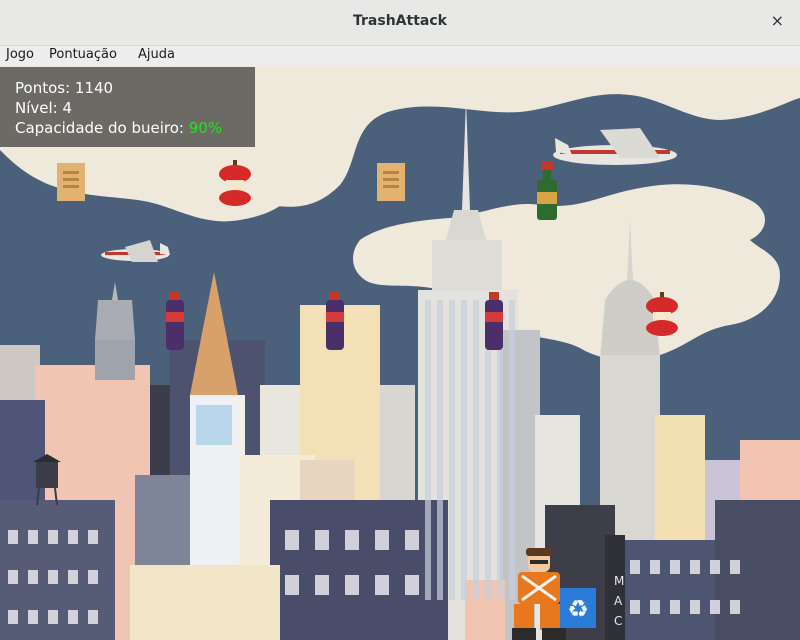  Describe the element at coordinates (94, 88) in the screenshot. I see `score-value: 1140` at that location.